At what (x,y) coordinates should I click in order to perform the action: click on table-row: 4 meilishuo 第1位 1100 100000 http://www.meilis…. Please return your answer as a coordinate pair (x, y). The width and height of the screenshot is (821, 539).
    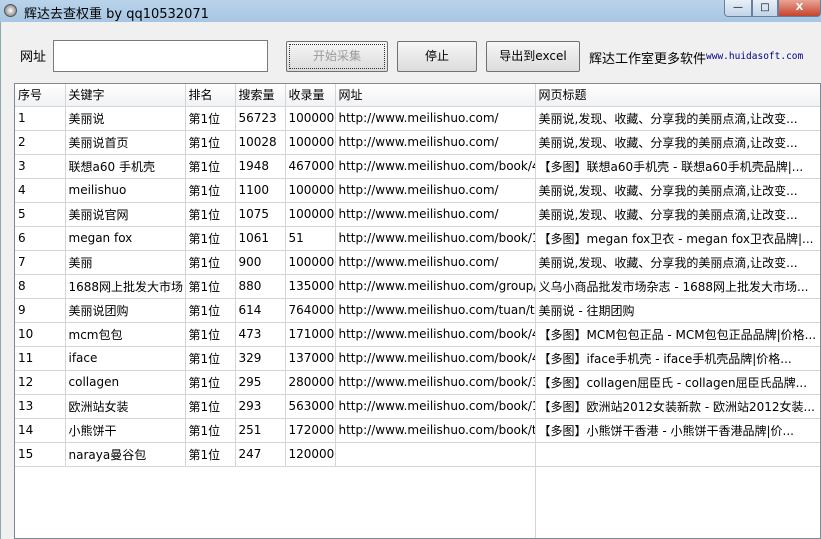
    Looking at the image, I should click on (417, 190).